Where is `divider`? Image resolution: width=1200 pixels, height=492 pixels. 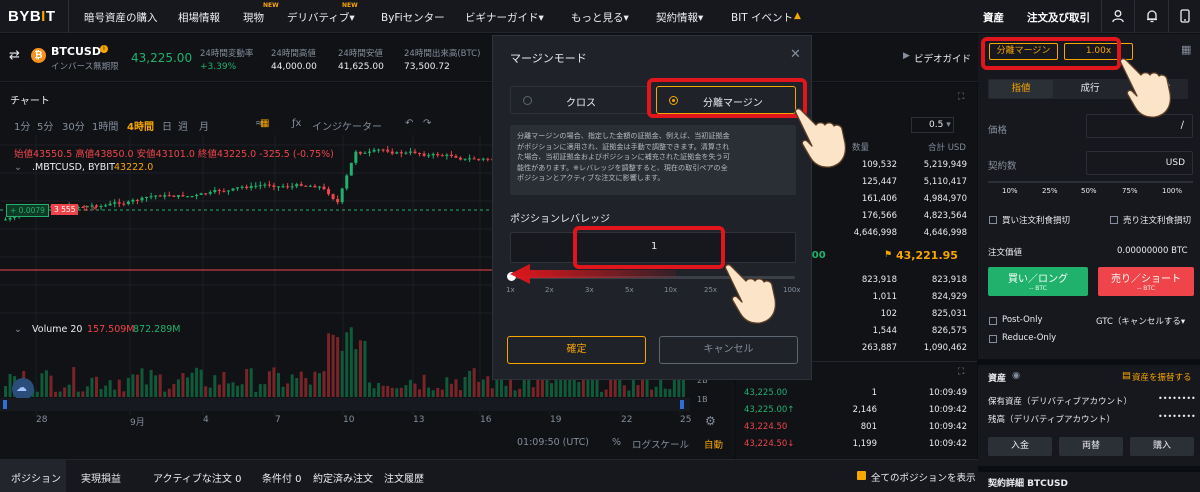
divider is located at coordinates (1089, 362).